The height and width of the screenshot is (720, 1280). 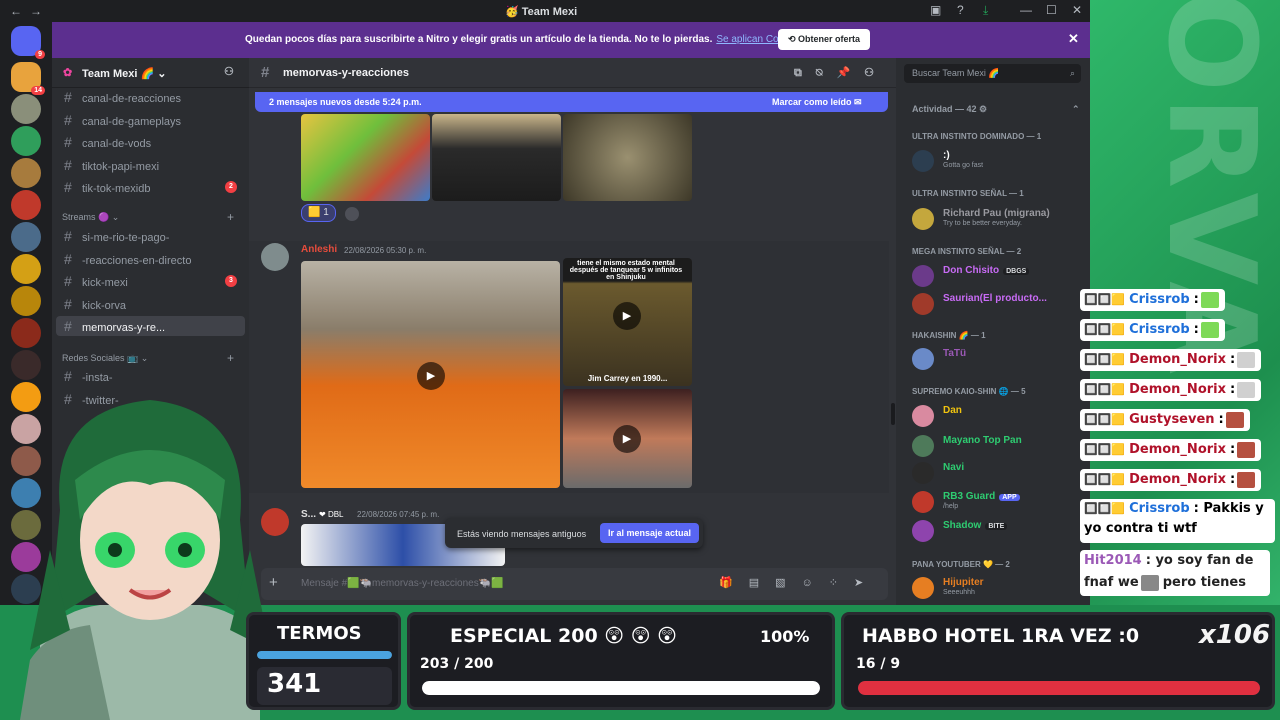 What do you see at coordinates (229, 71) in the screenshot?
I see `invite-people-icon: ⚇` at bounding box center [229, 71].